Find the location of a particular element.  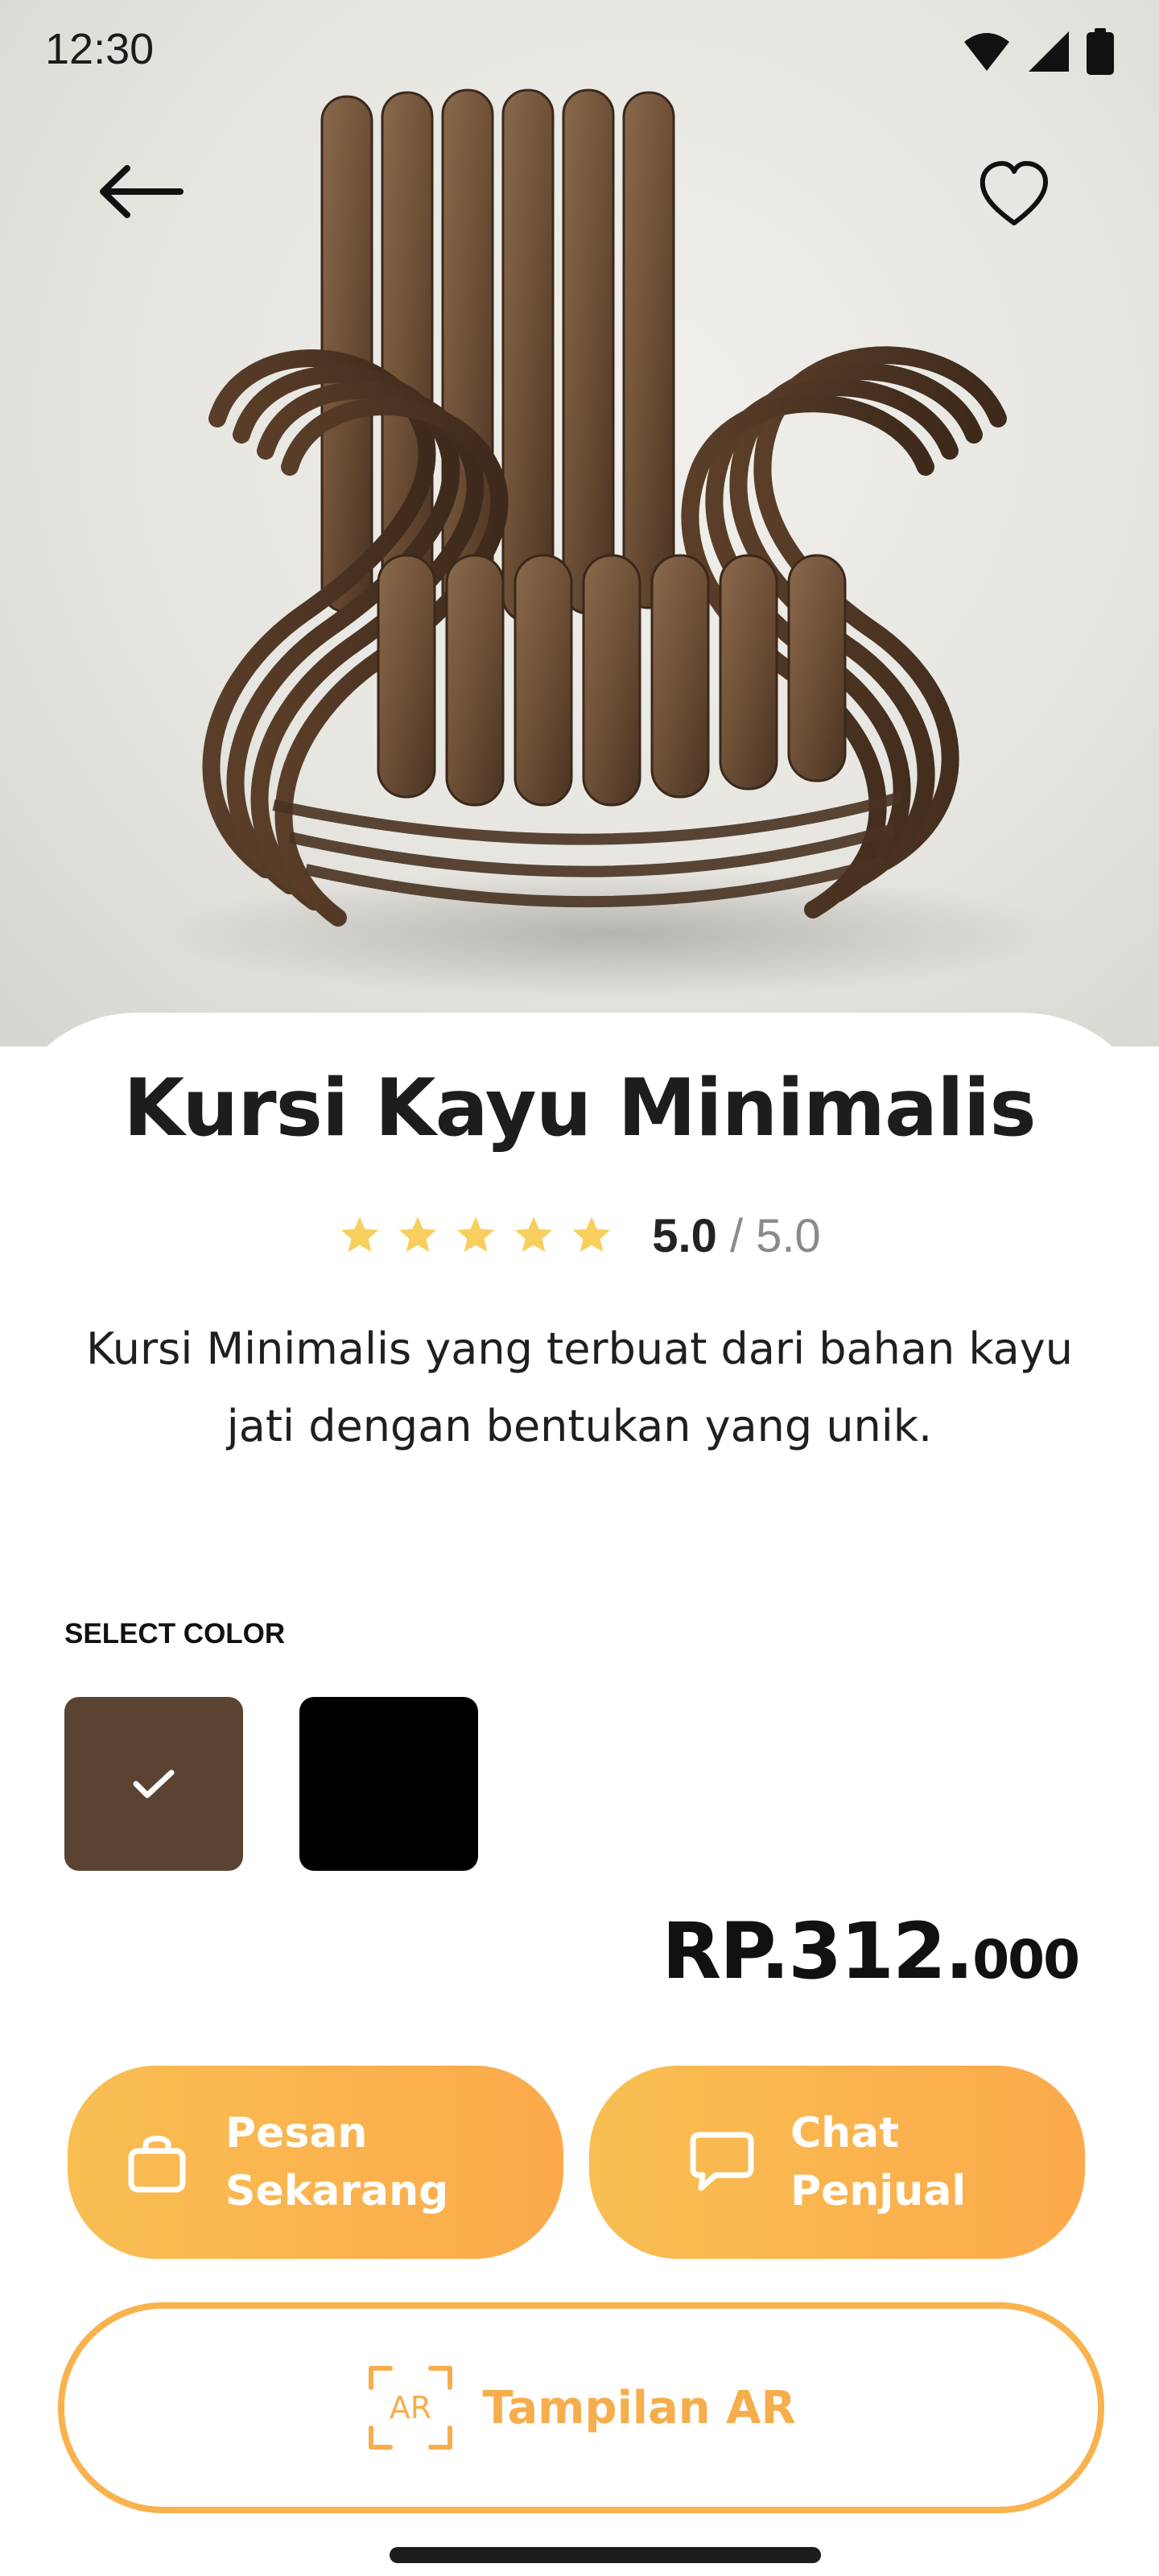

color-swatch-black is located at coordinates (388, 1784).